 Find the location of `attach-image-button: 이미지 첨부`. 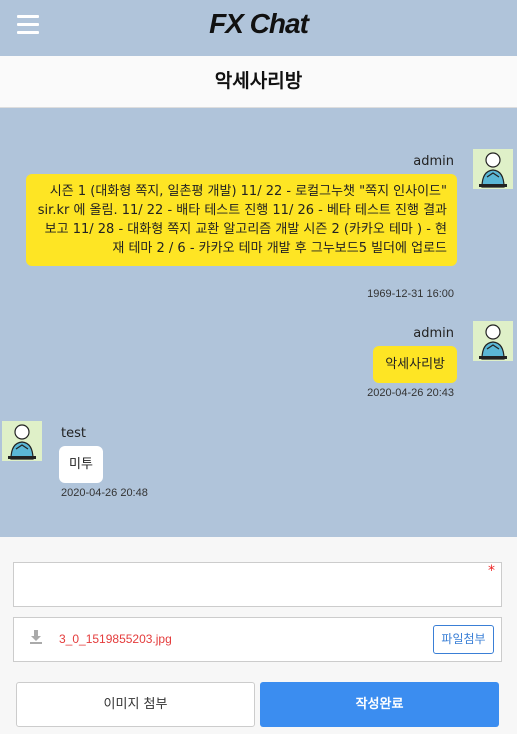

attach-image-button: 이미지 첨부 is located at coordinates (135, 704).